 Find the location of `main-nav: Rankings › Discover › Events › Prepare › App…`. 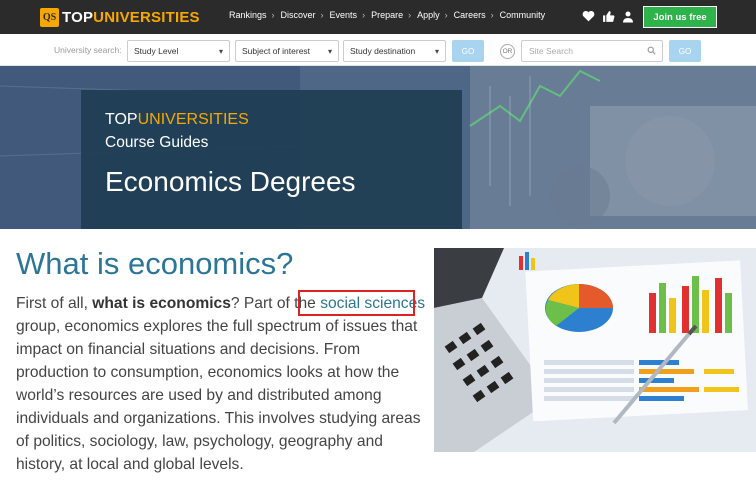

main-nav: Rankings › Discover › Events › Prepare › App… is located at coordinates (390, 15).